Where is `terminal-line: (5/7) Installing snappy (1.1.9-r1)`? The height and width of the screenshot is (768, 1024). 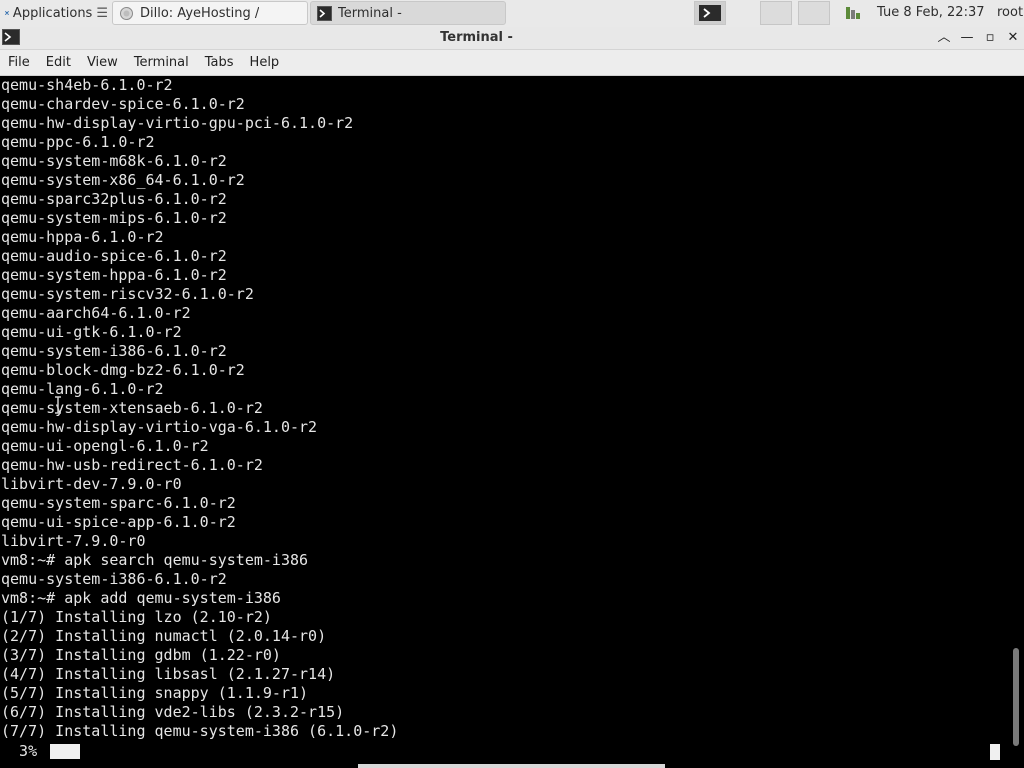 terminal-line: (5/7) Installing snappy (1.1.9-r1) is located at coordinates (155, 693).